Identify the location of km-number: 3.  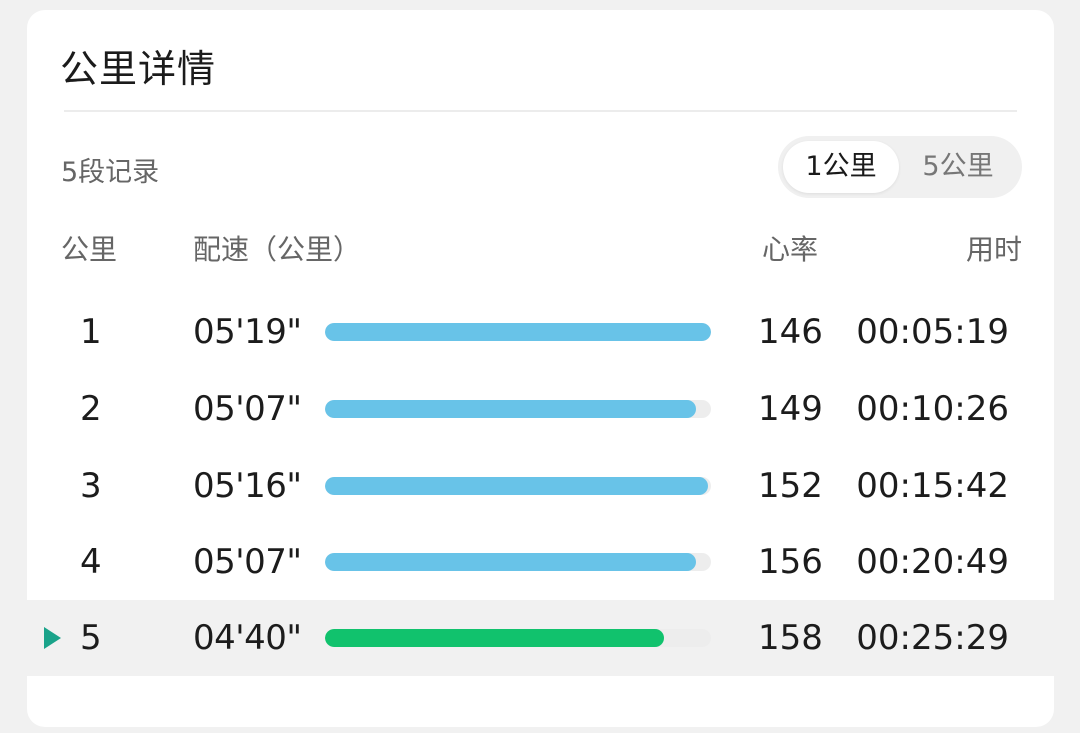
(91, 486).